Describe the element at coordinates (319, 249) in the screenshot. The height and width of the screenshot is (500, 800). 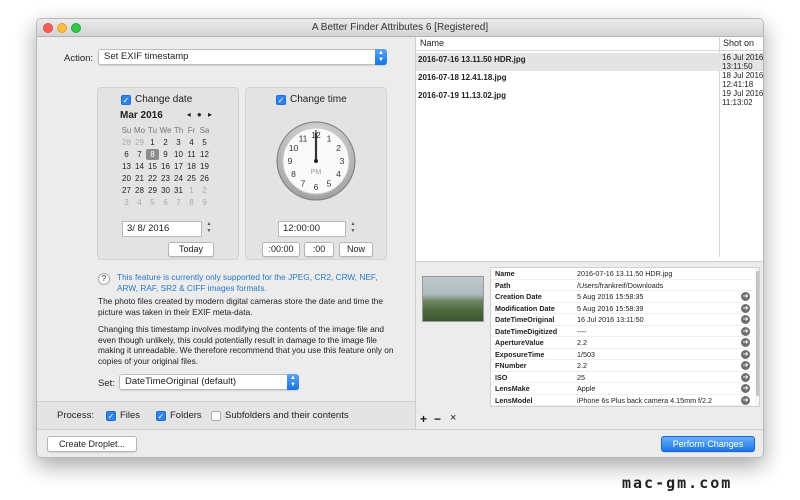
I see `reset-seconds-button: :00` at that location.